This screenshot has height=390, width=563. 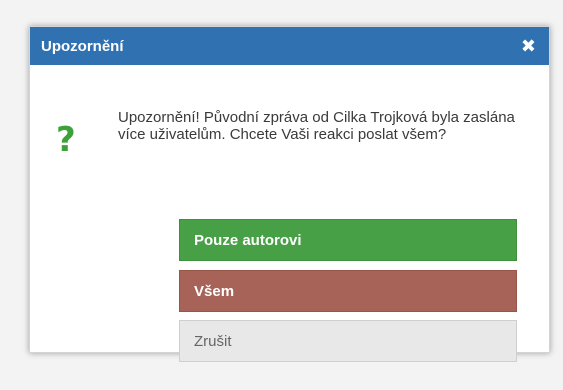 What do you see at coordinates (66, 140) in the screenshot?
I see `question-icon: ?` at bounding box center [66, 140].